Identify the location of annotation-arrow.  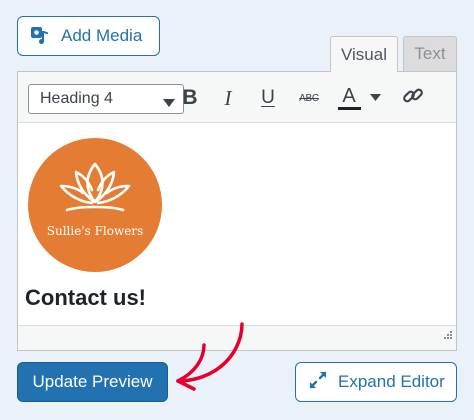
(210, 356).